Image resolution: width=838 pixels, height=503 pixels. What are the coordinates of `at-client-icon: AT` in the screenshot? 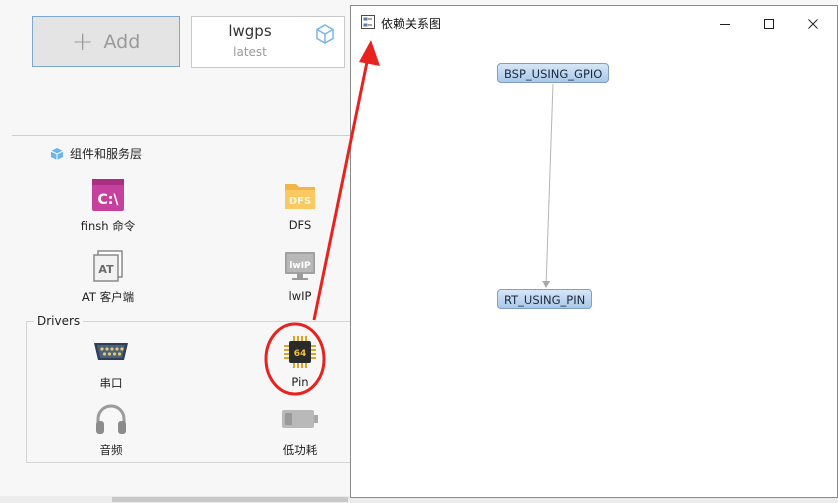 It's located at (108, 266).